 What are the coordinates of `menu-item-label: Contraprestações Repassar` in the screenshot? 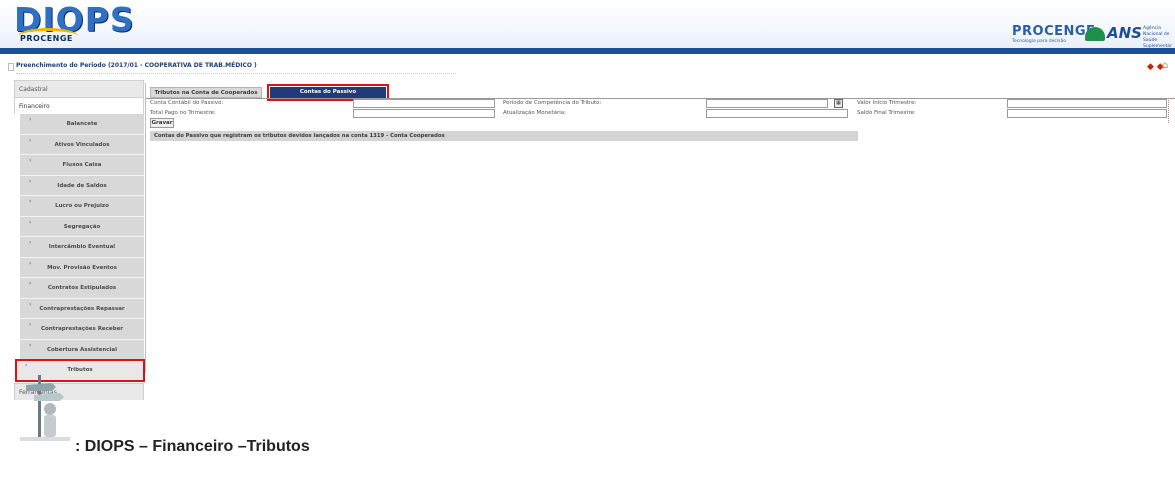 It's located at (82, 308).